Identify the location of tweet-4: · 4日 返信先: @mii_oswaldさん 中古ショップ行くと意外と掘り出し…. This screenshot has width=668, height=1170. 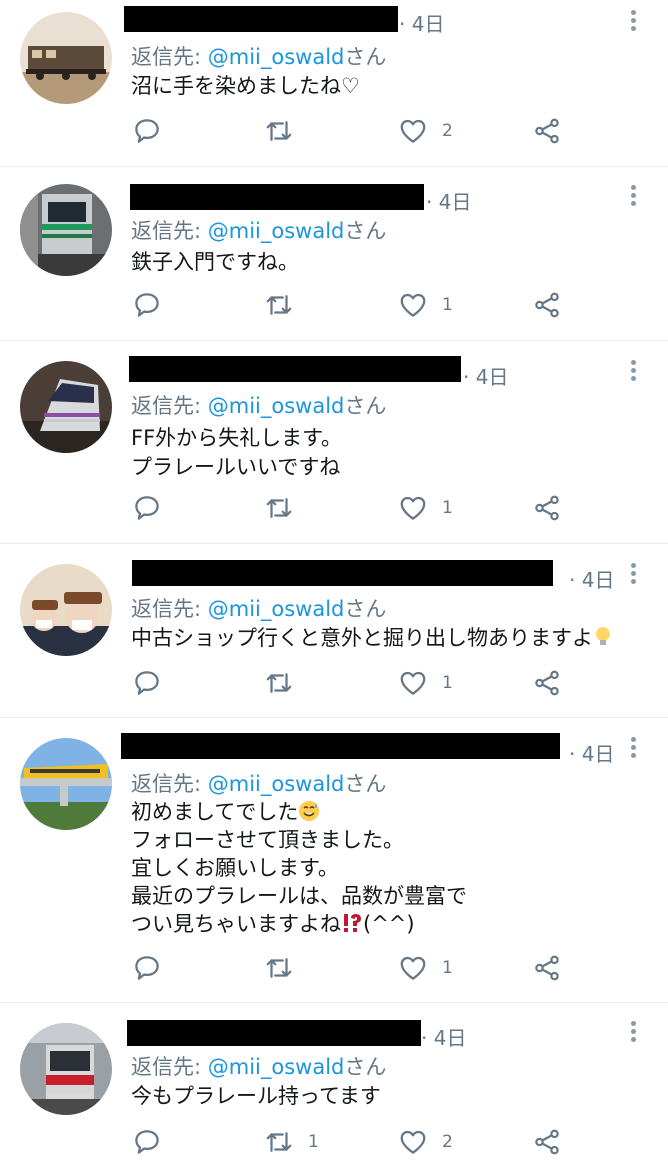
(334, 630).